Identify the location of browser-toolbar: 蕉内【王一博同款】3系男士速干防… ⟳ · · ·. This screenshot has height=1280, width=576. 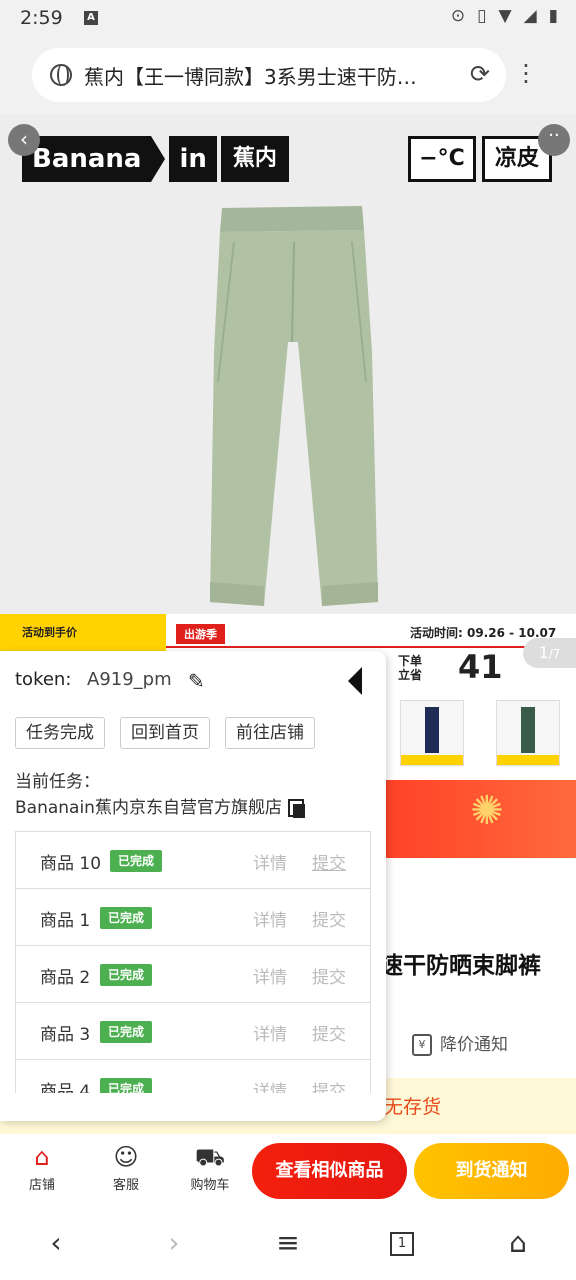
(288, 76).